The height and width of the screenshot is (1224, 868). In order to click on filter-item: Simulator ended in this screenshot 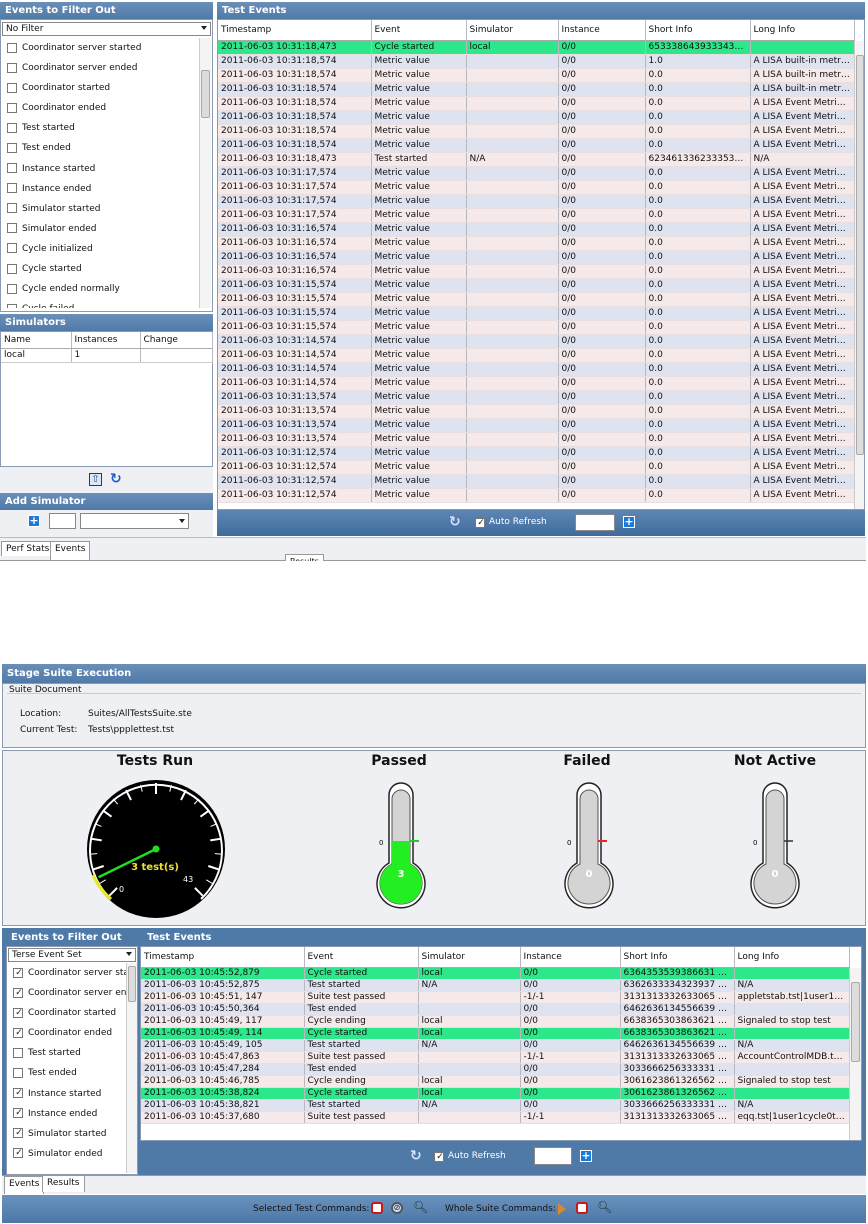, I will do `click(67, 1154)`.